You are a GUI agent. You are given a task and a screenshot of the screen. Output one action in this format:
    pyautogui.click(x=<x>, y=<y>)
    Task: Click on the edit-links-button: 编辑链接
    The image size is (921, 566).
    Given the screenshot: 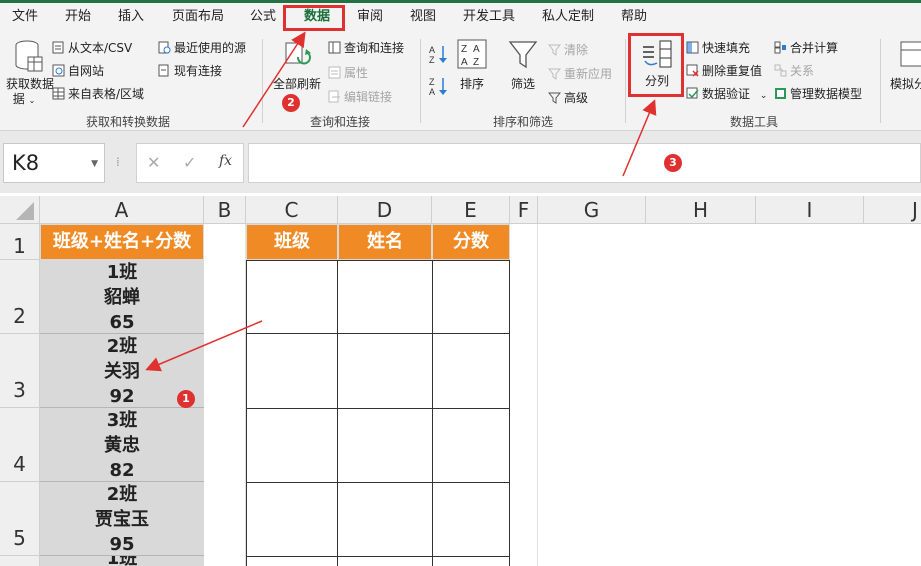 What is the action you would take?
    pyautogui.click(x=360, y=96)
    